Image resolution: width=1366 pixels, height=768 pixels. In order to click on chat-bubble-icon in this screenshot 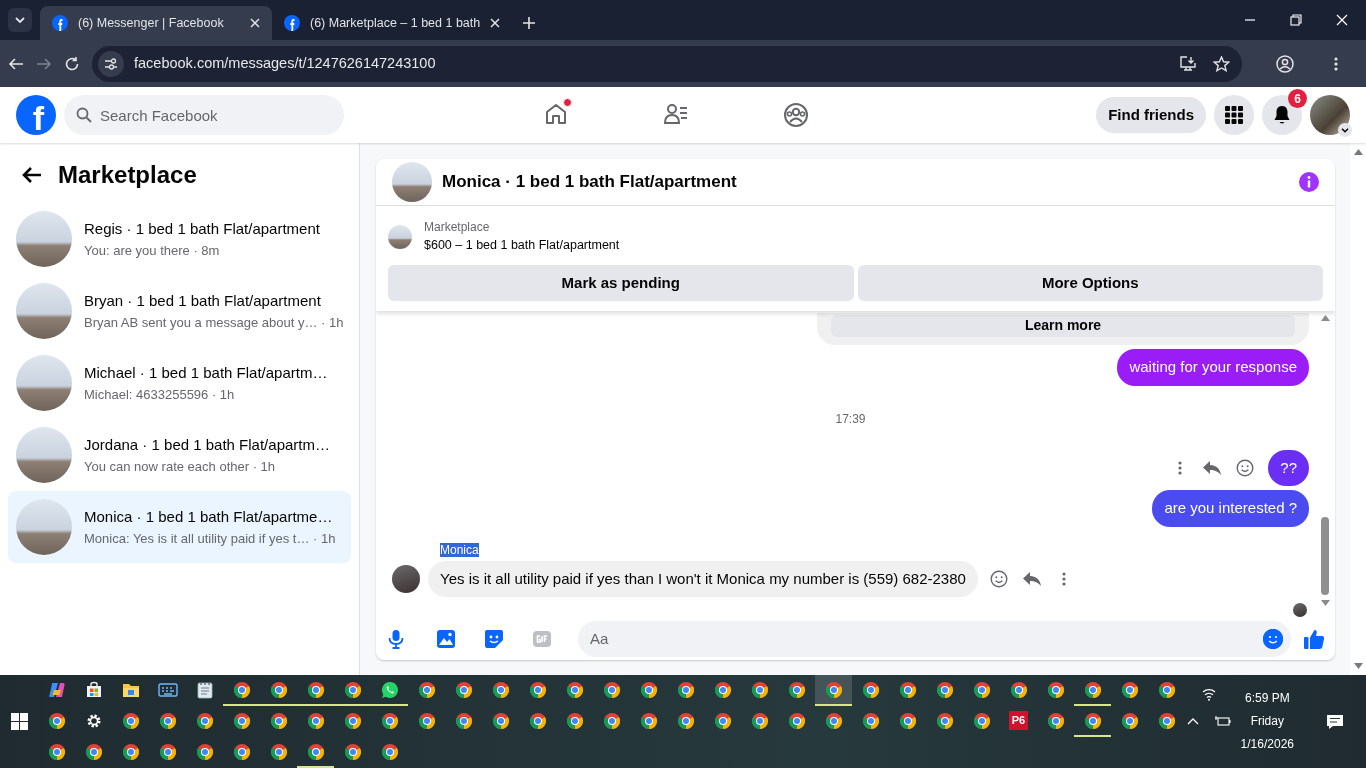, I will do `click(389, 689)`.